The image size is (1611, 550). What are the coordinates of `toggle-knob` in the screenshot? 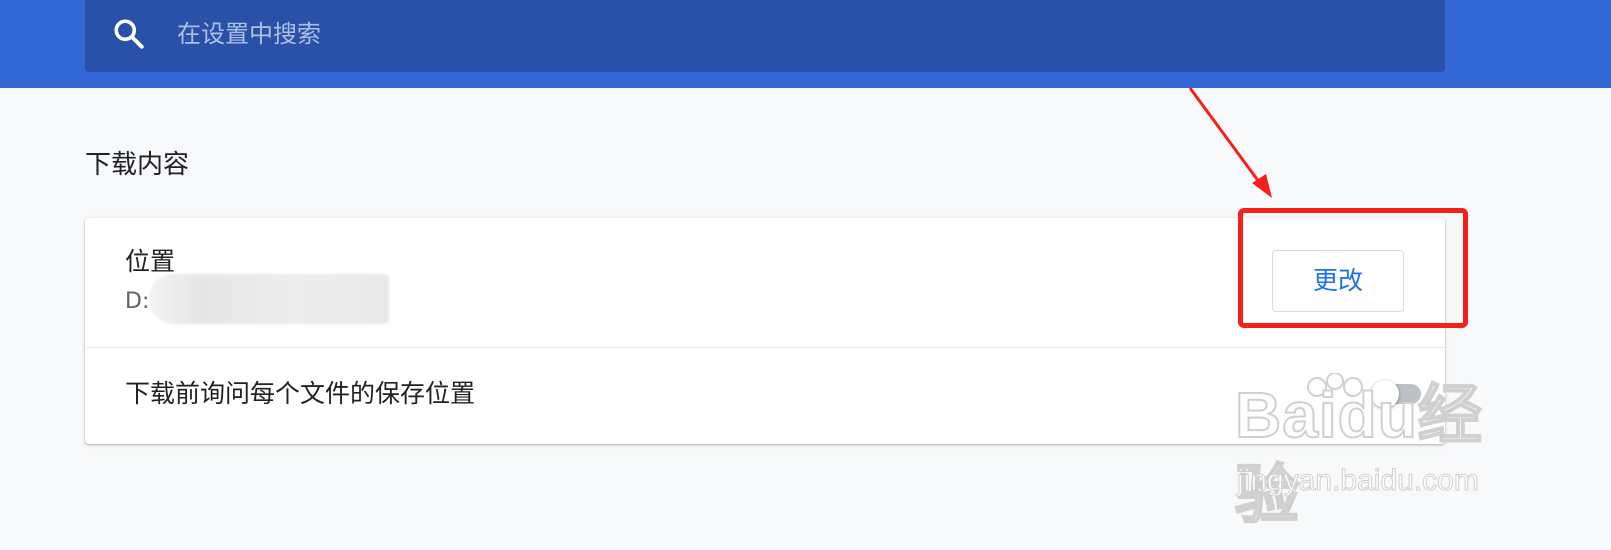 It's located at (1385, 394).